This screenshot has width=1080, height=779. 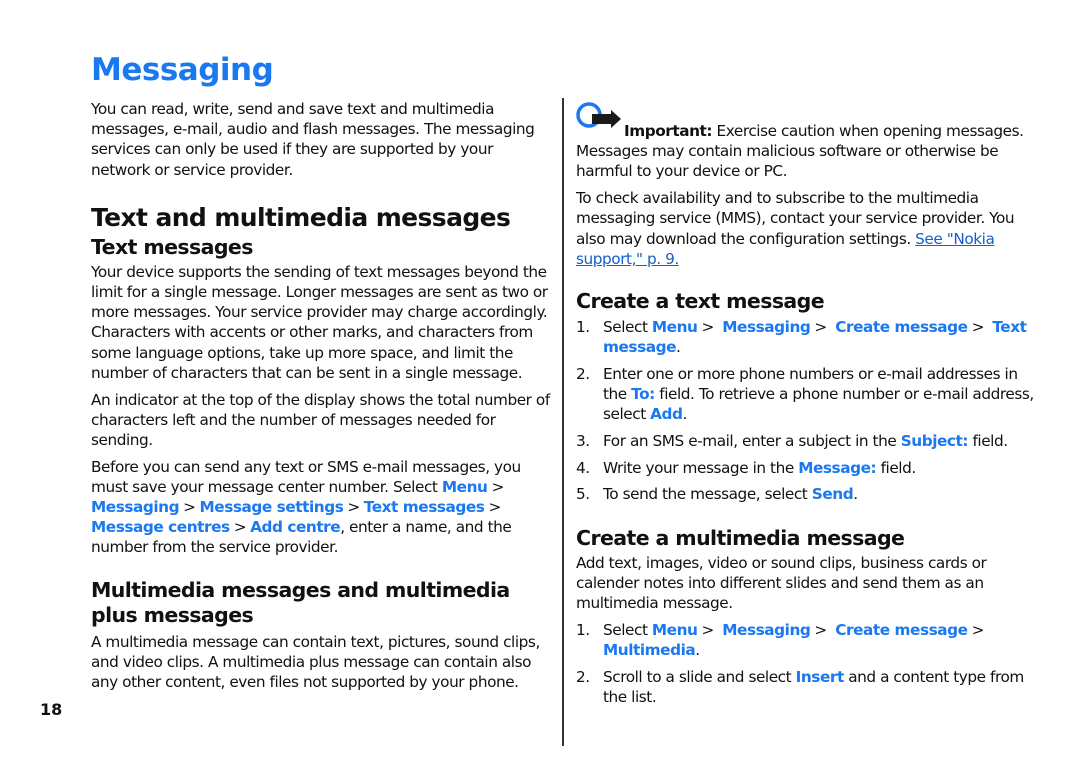 I want to click on step-item: 5. To send the message, select Send., so click(x=807, y=494).